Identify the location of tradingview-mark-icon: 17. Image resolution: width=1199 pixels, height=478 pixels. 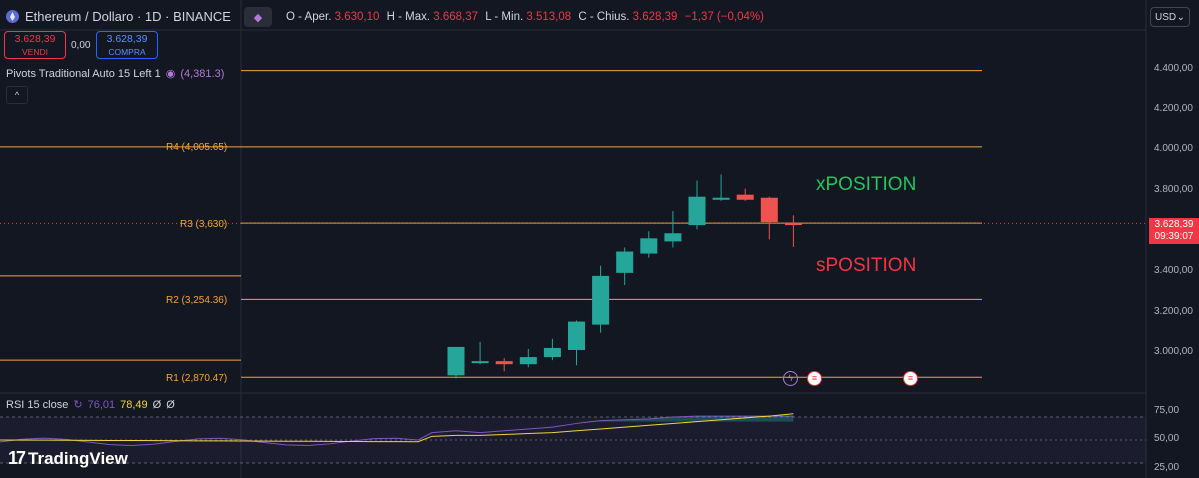
(17, 458).